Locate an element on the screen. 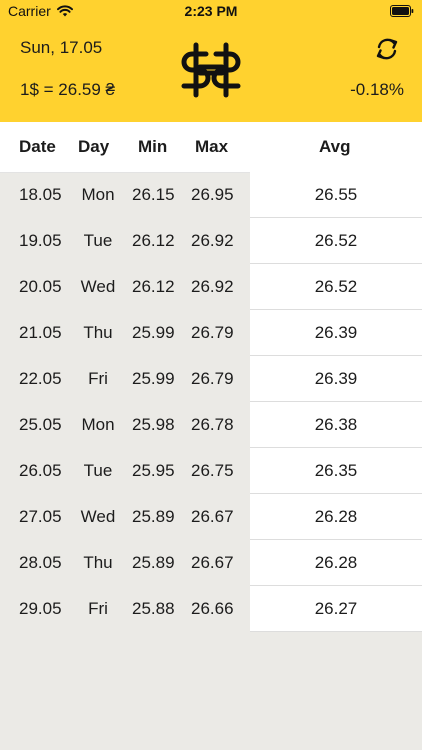 This screenshot has width=422, height=750. date-cell: 25.05 is located at coordinates (40, 424).